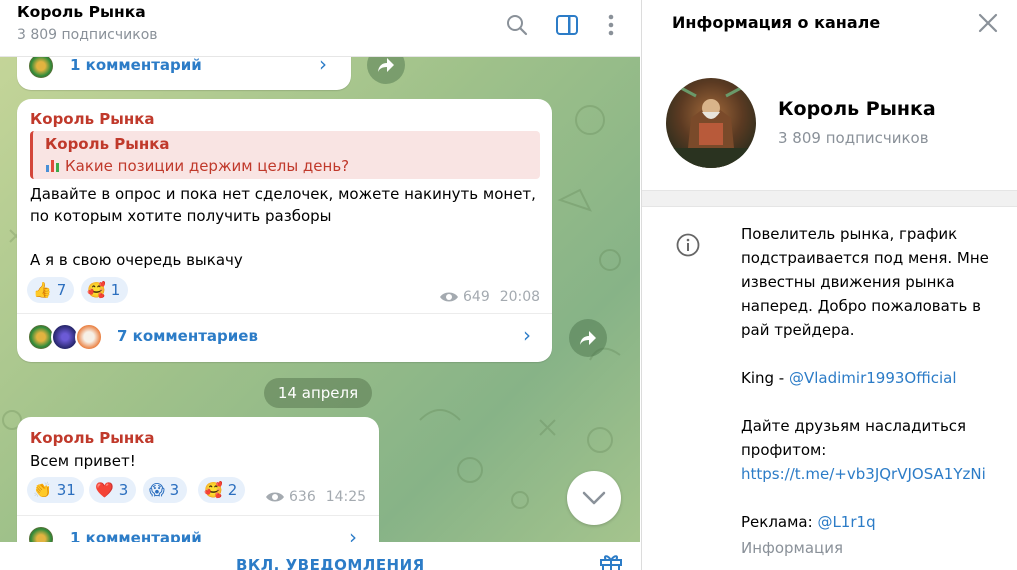 The image size is (1017, 570). Describe the element at coordinates (567, 25) in the screenshot. I see `sidebar-toggle-icon` at that location.